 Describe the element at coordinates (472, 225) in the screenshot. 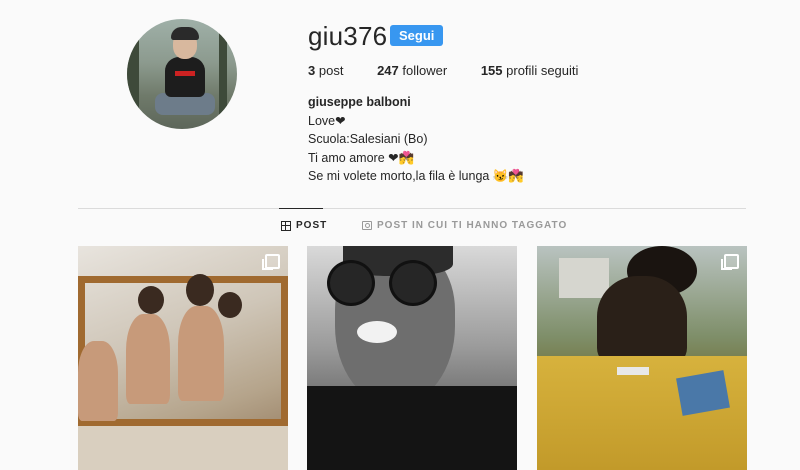

I see `tab-tagged-label: POST IN CUI TI HANNO TAGGATO` at that location.